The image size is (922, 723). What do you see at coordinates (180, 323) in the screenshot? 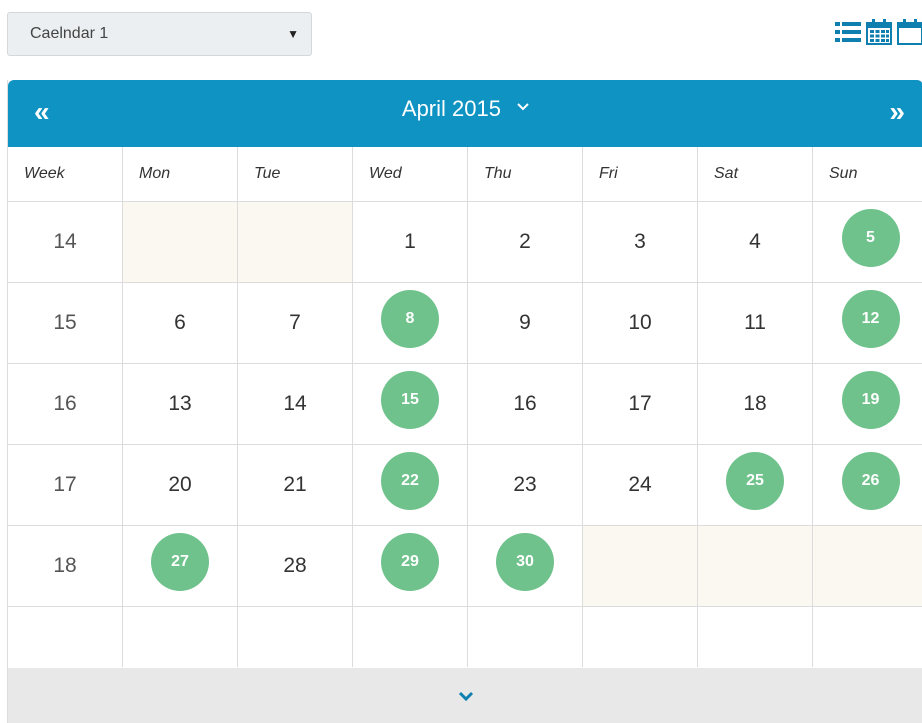
I see `day-cell-mon: 6` at bounding box center [180, 323].